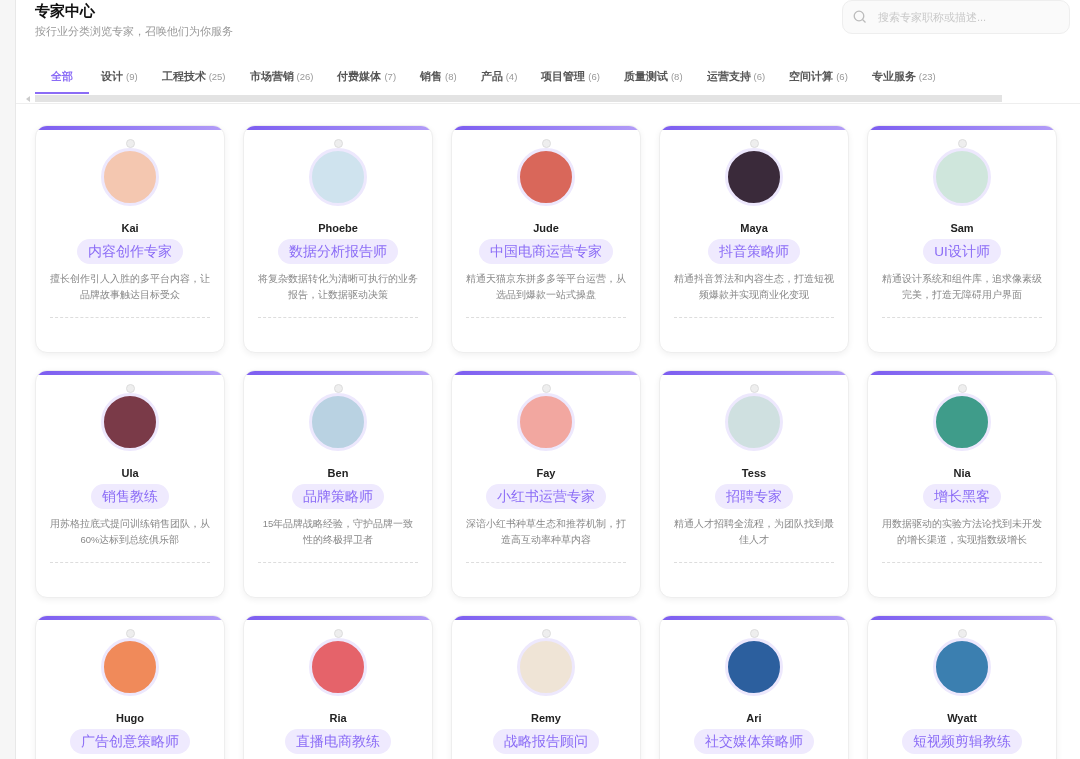  Describe the element at coordinates (130, 473) in the screenshot. I see `expert-name: Ula` at that location.